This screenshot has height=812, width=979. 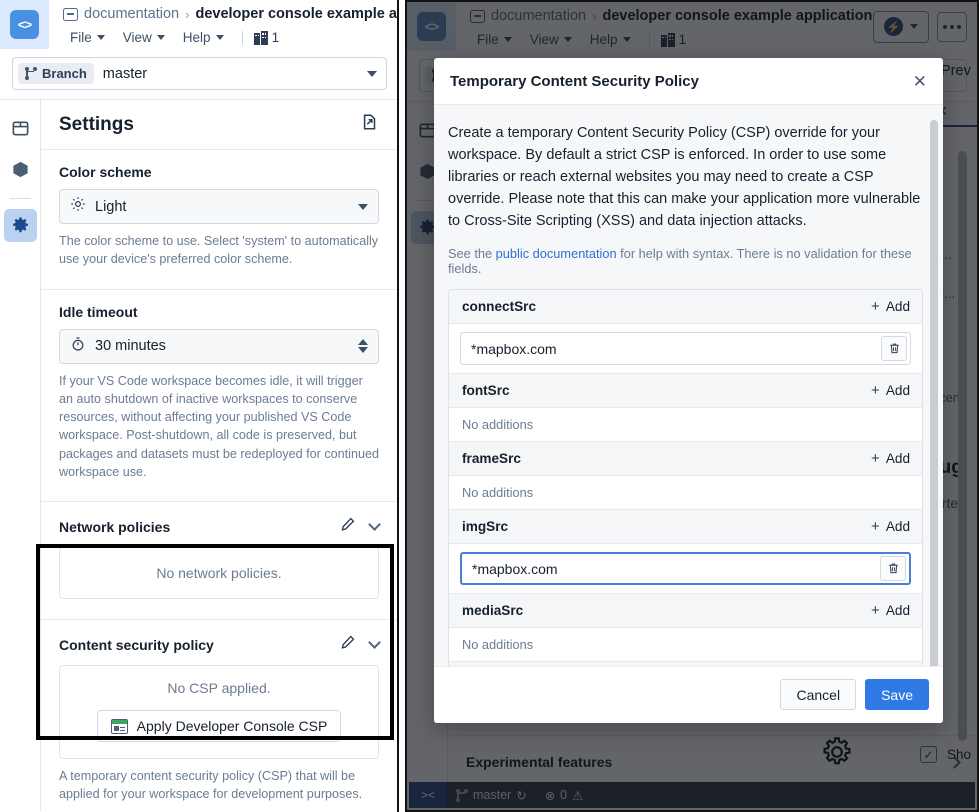 What do you see at coordinates (685, 664) in the screenshot?
I see `csp-group-header: scriptSrc + Add` at bounding box center [685, 664].